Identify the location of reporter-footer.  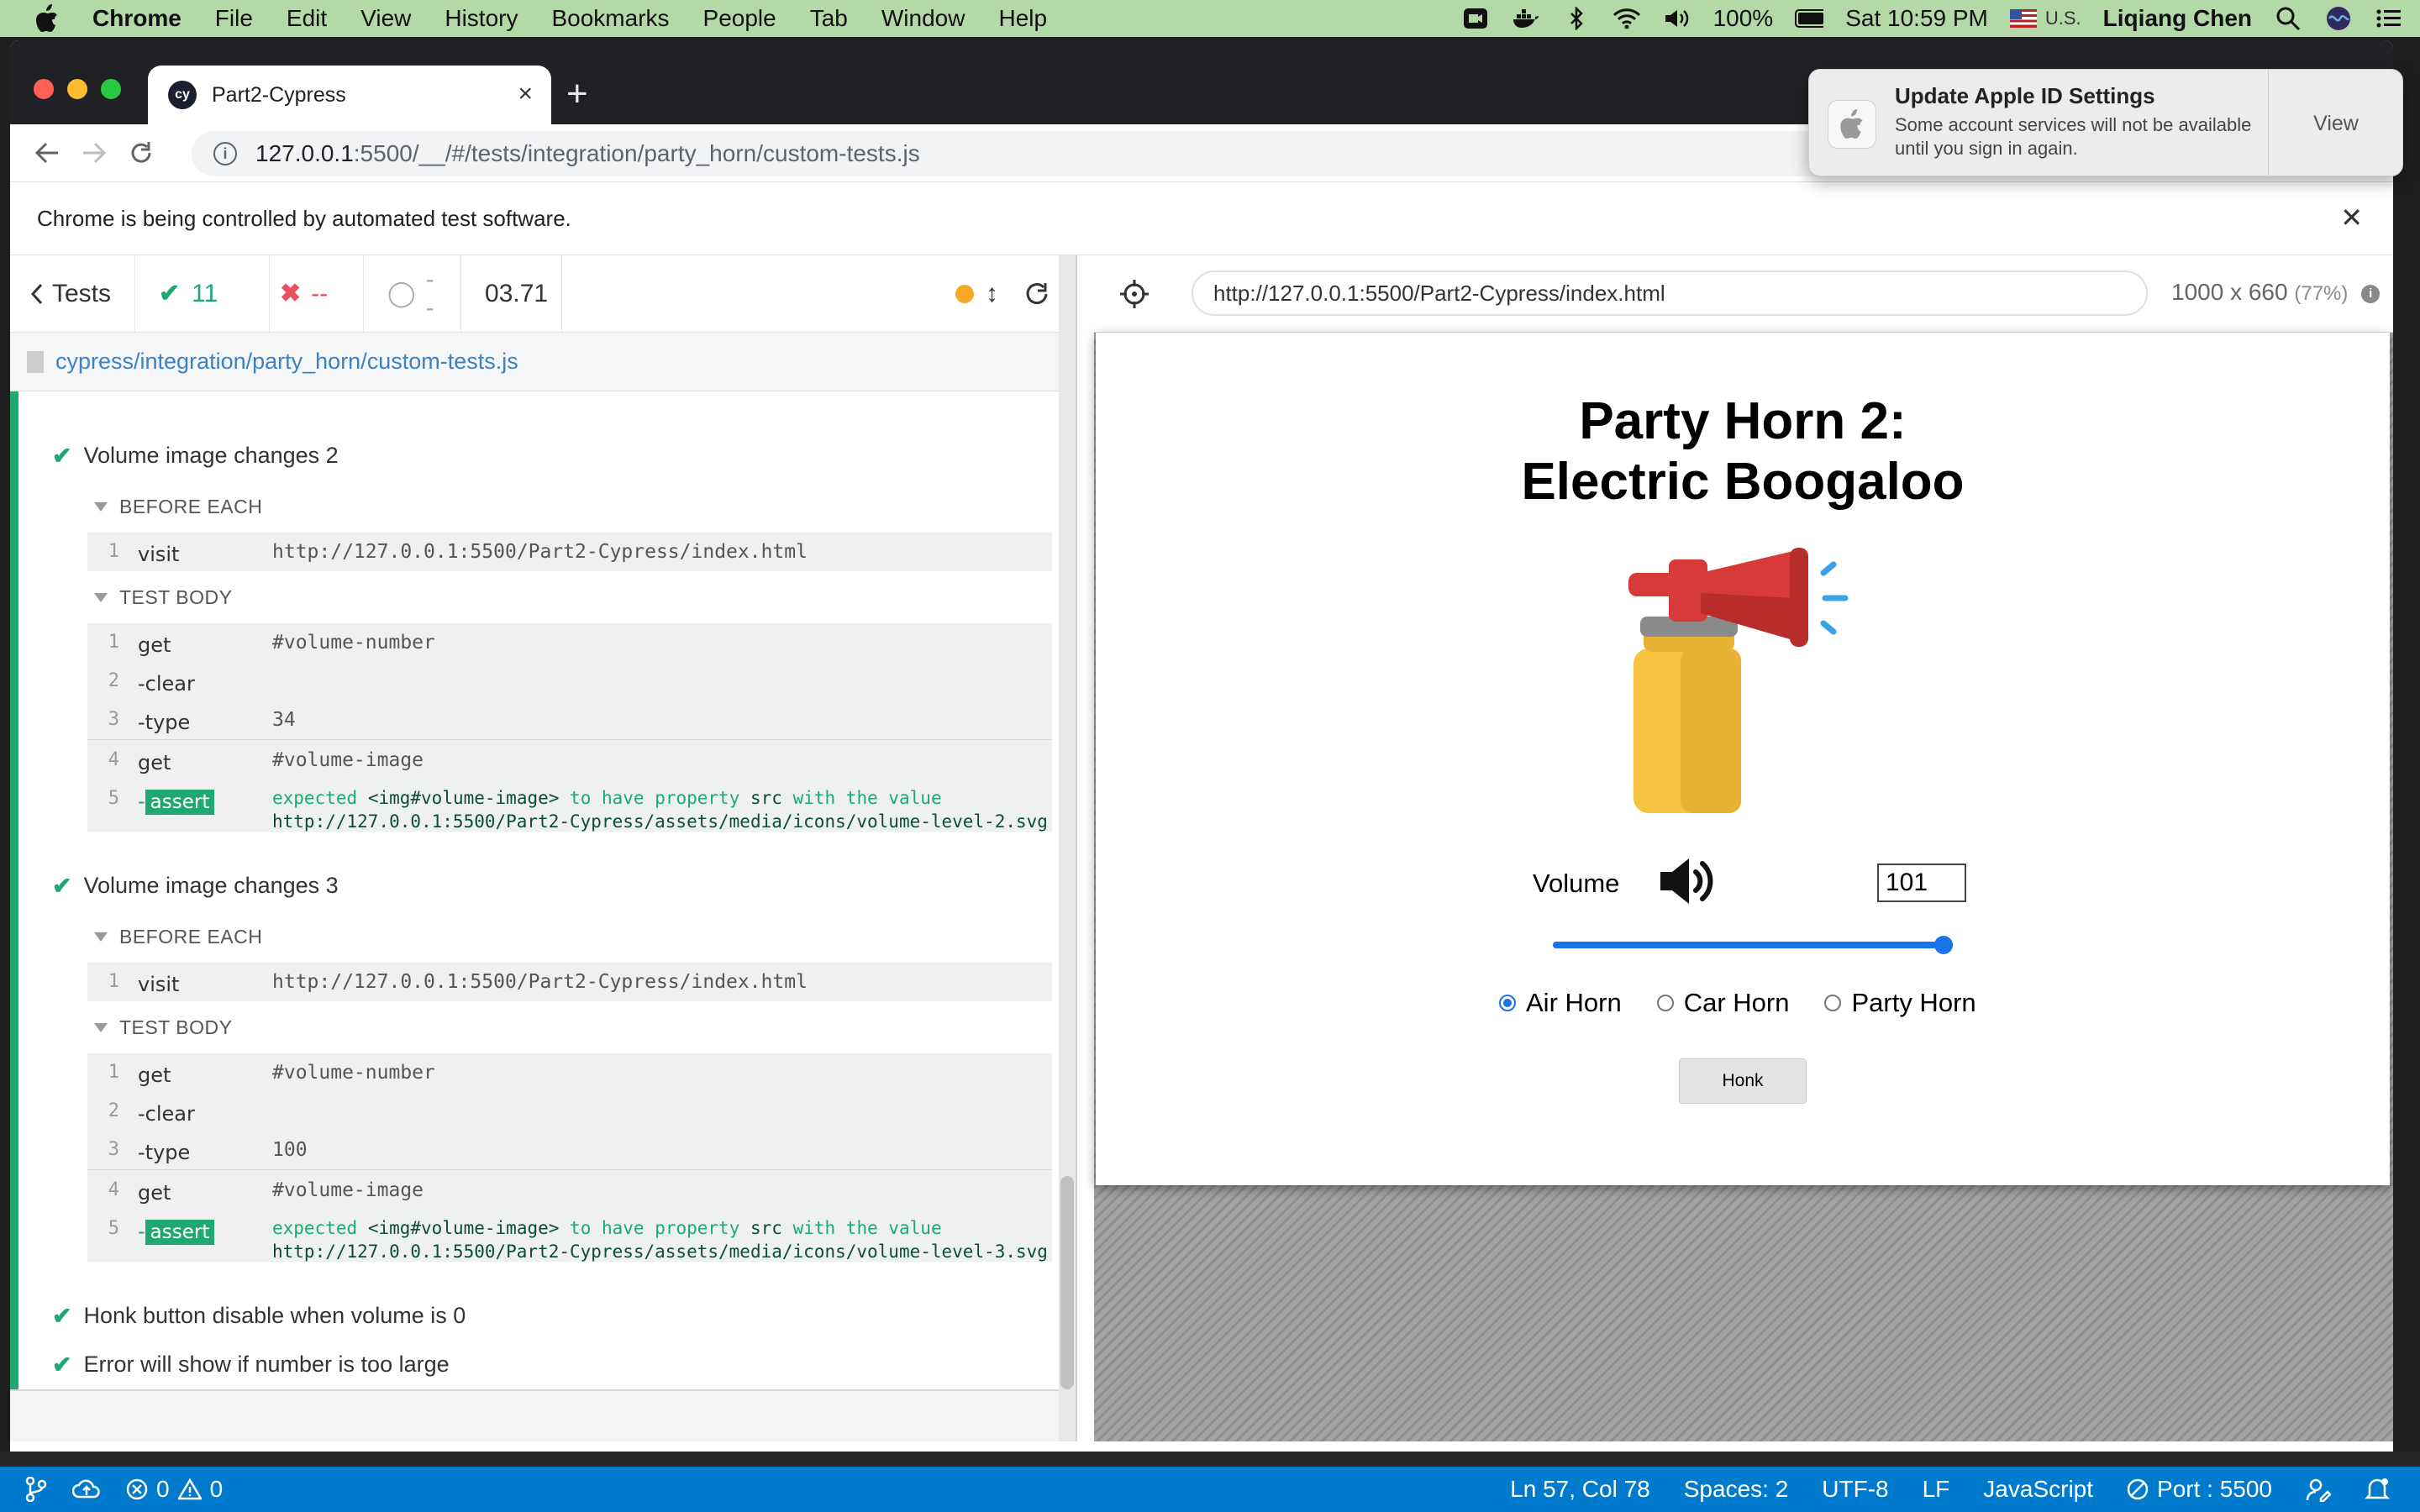
(543, 1415).